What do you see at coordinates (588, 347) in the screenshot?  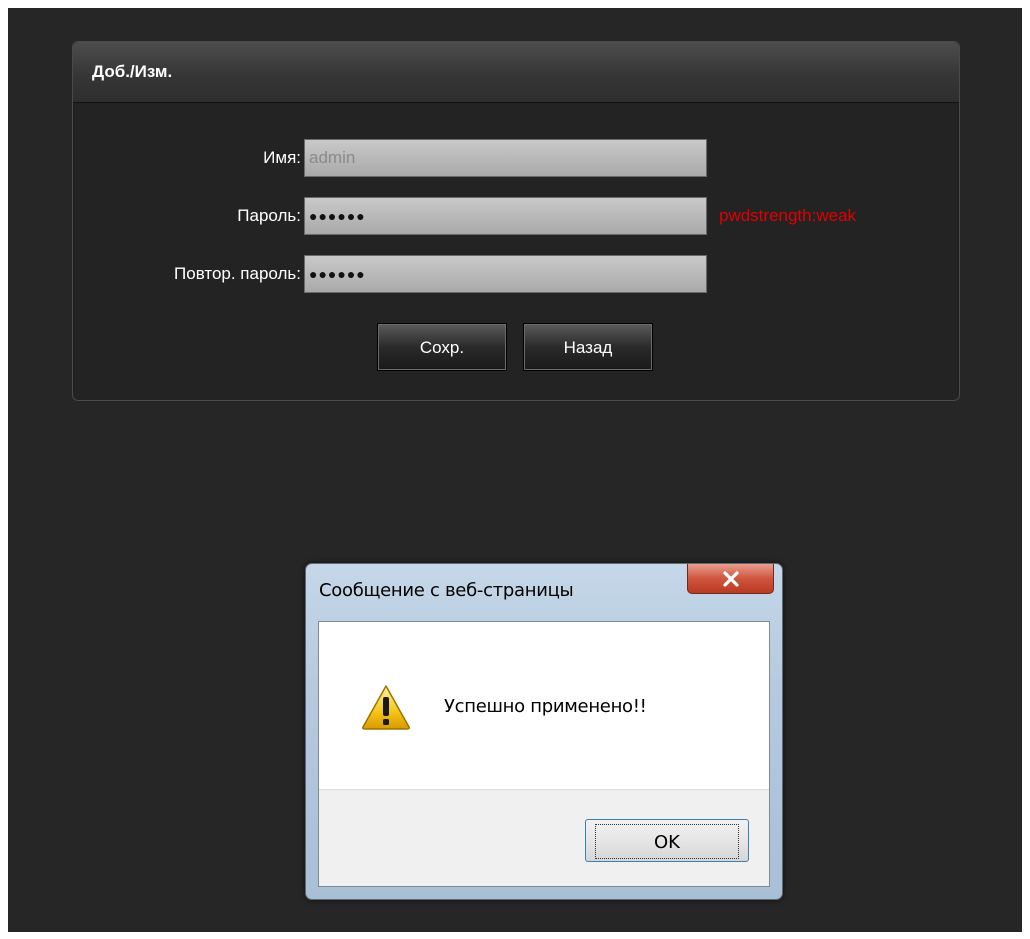 I see `back-button: Назад` at bounding box center [588, 347].